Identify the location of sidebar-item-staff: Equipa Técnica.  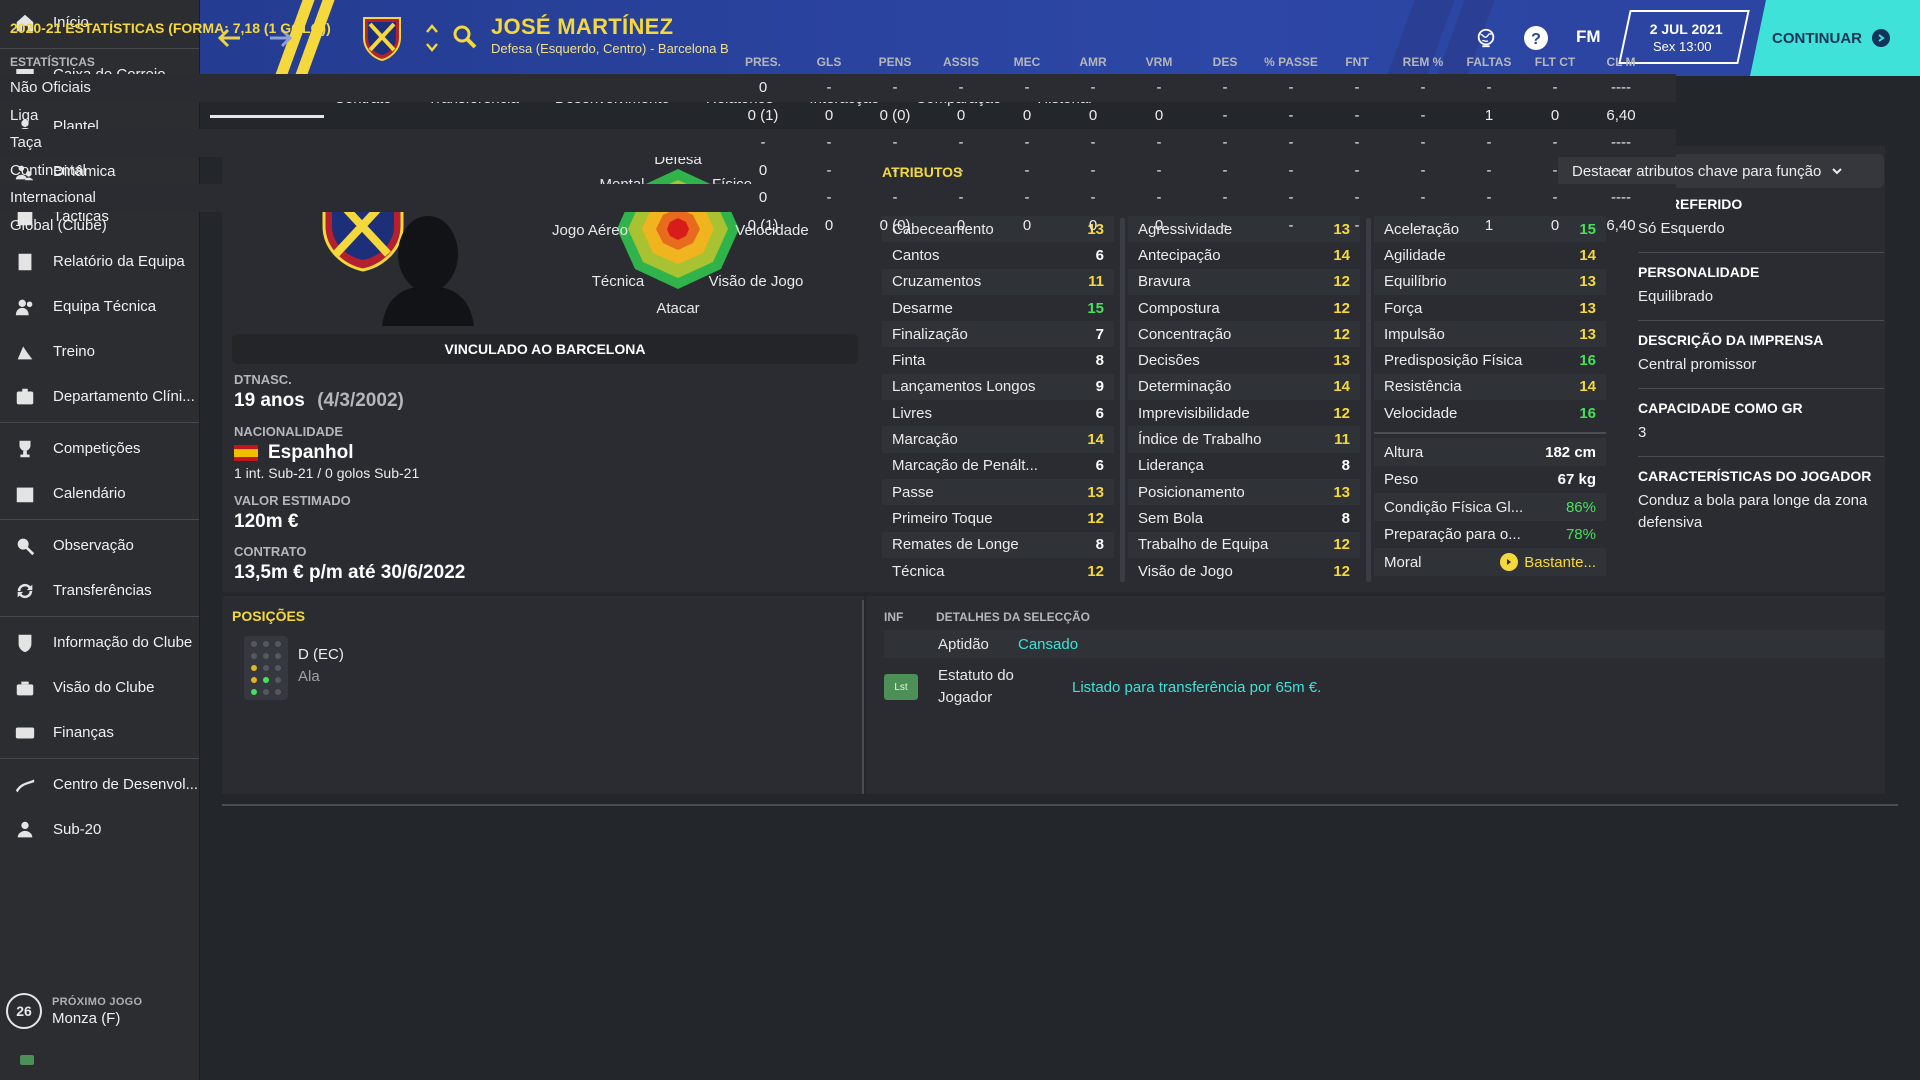
(99, 306).